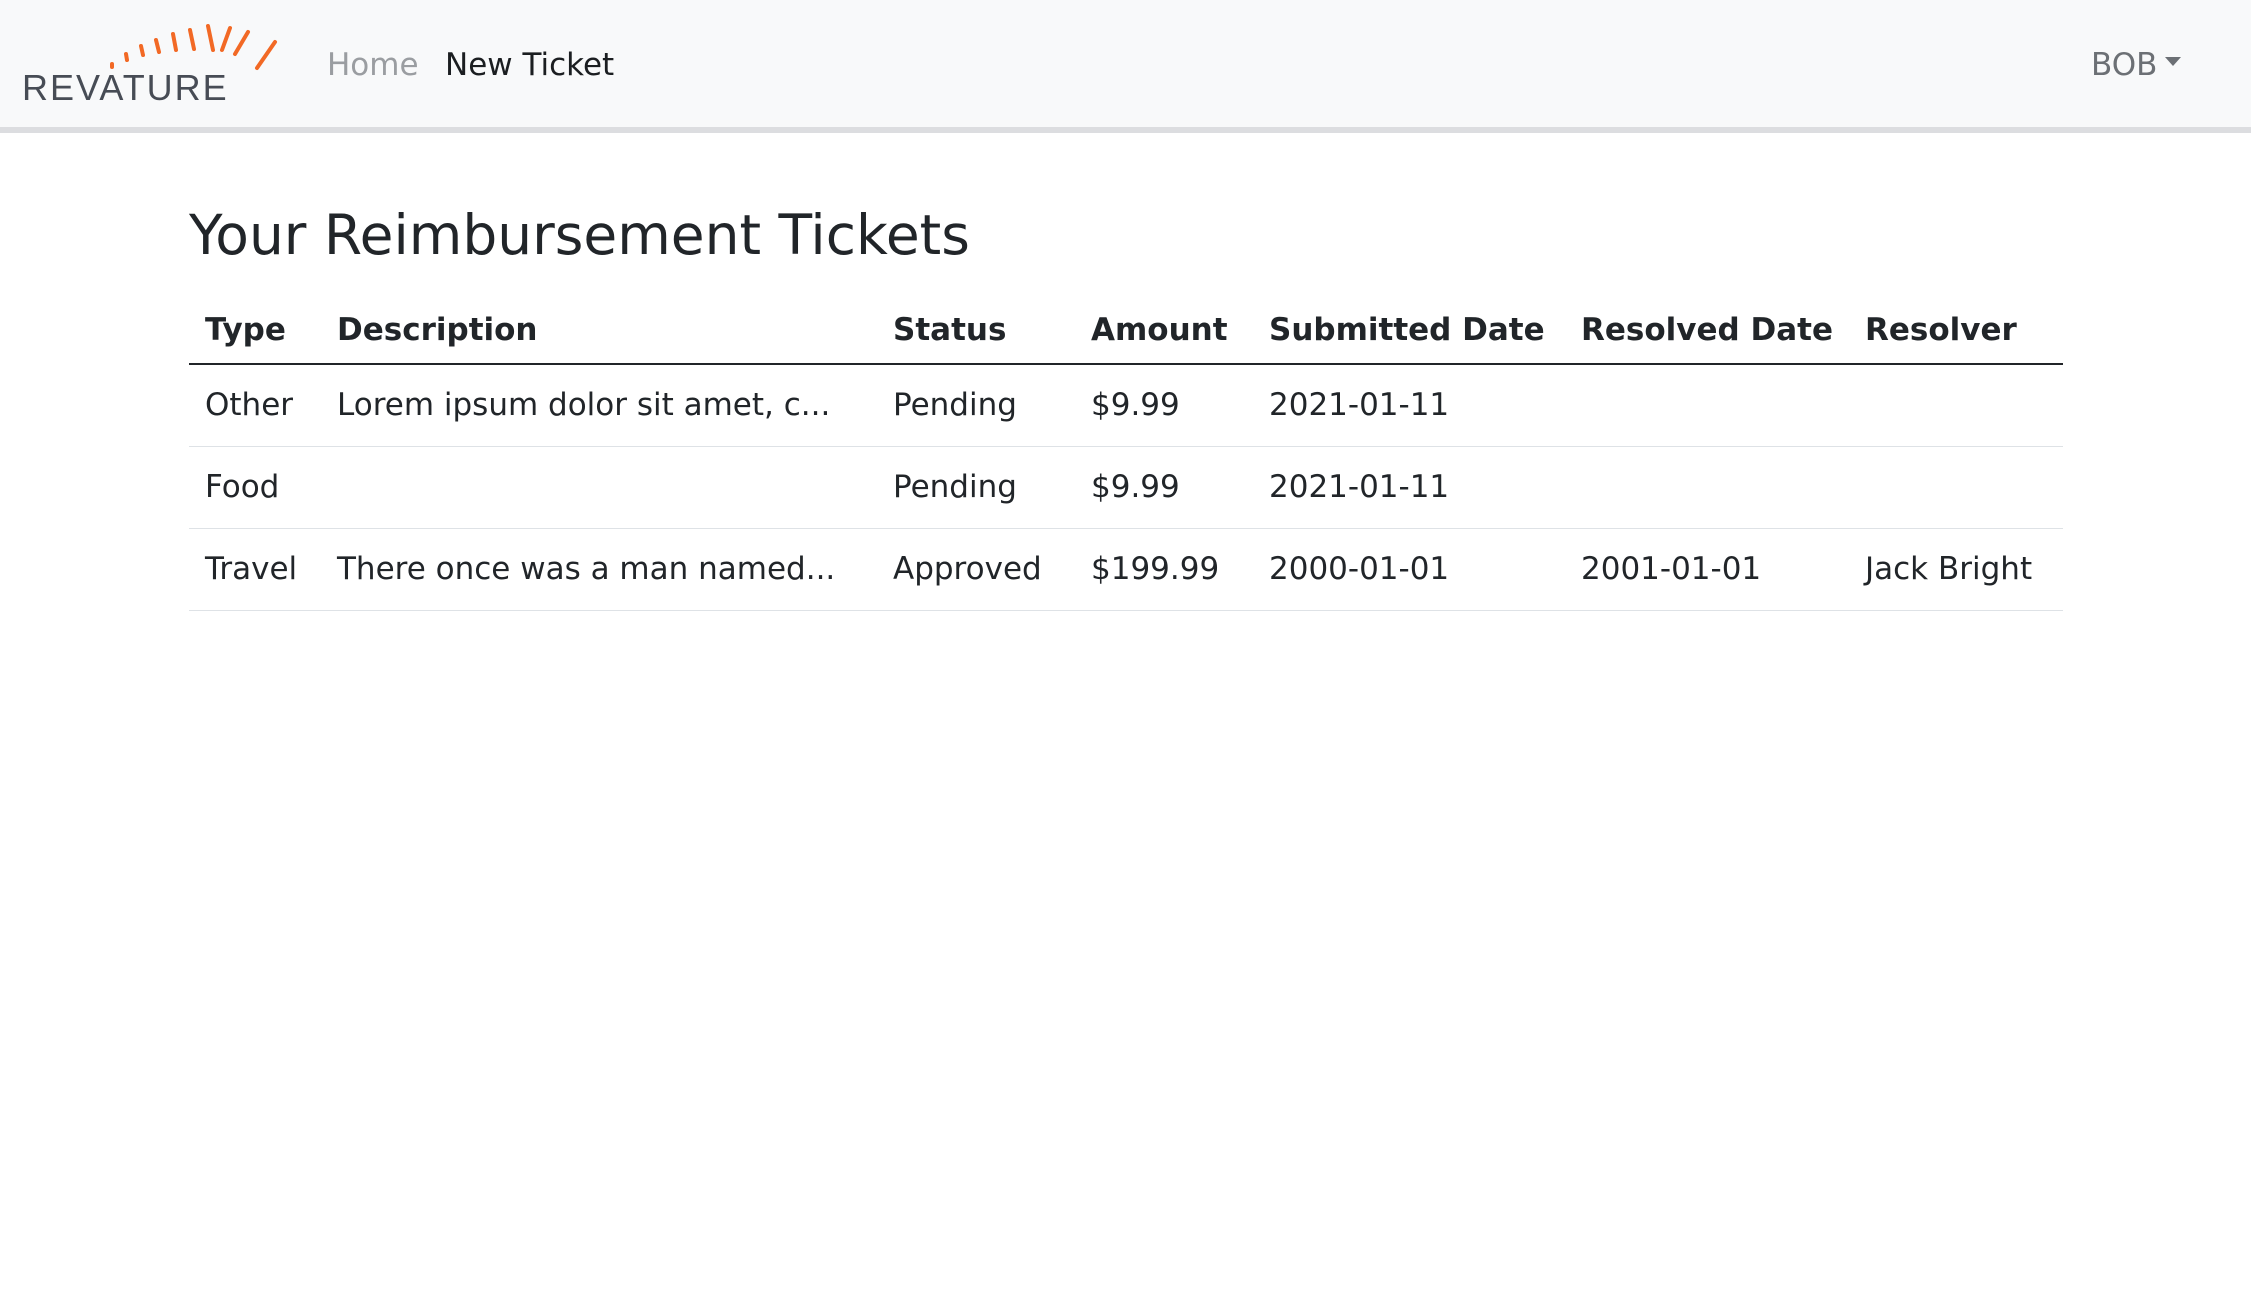  What do you see at coordinates (599, 330) in the screenshot?
I see `column-header-description: Description` at bounding box center [599, 330].